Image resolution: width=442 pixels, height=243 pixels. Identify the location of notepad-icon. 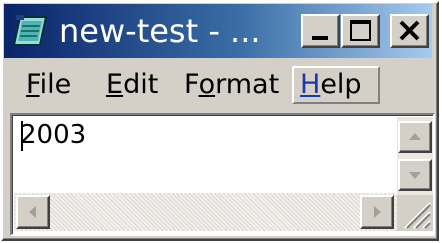
(30, 31).